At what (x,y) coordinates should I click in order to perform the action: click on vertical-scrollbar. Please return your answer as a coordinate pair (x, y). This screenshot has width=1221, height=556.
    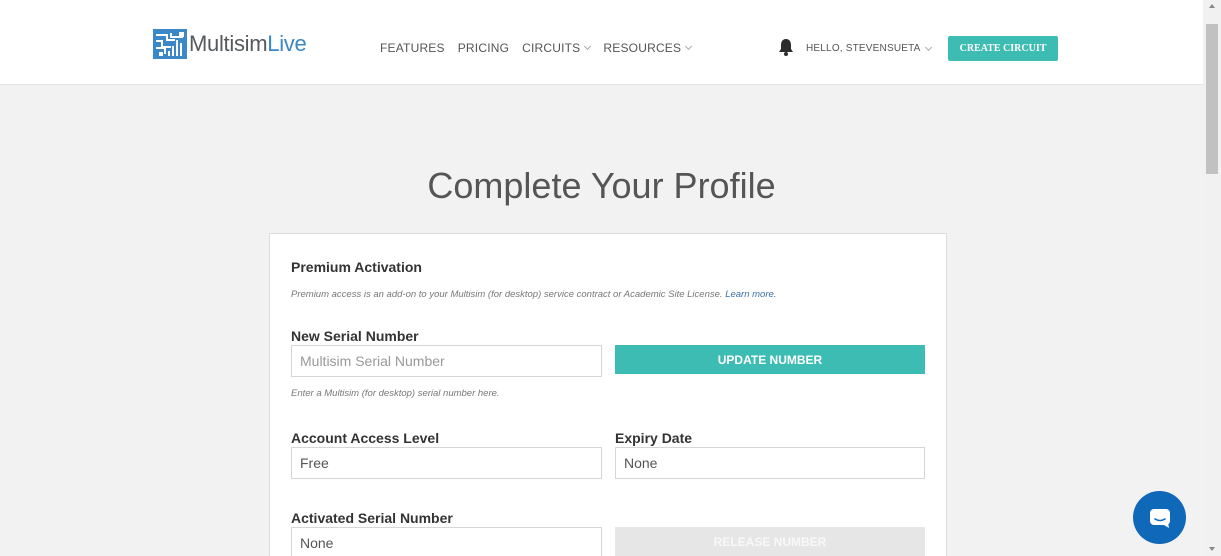
    Looking at the image, I should click on (1212, 278).